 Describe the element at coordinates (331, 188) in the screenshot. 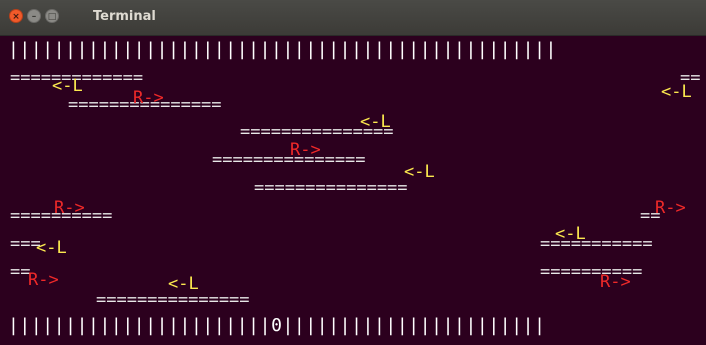

I see `log-row5: ===============` at that location.